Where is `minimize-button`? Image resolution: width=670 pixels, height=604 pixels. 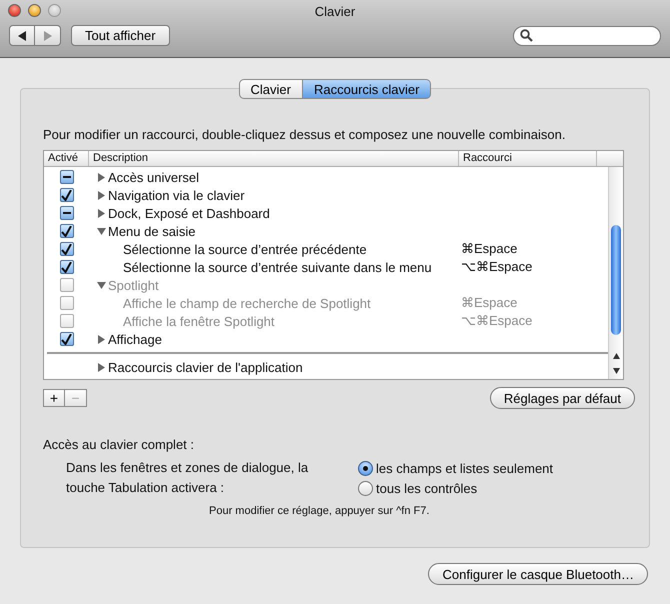 minimize-button is located at coordinates (34, 10).